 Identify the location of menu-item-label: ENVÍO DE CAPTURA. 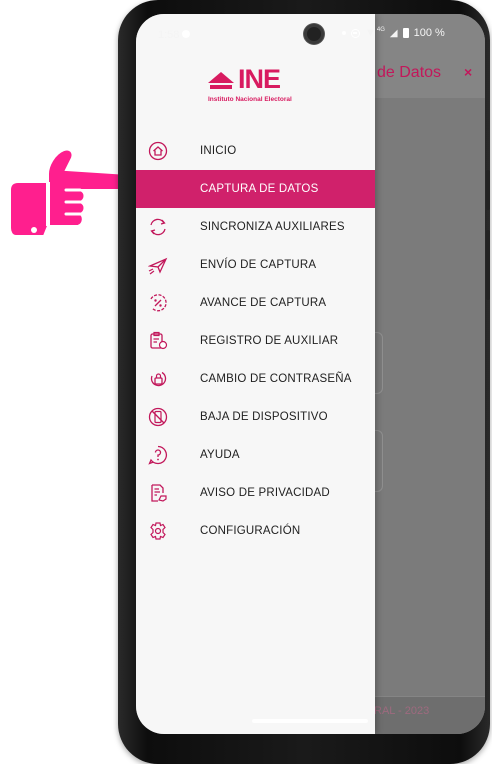
(258, 265).